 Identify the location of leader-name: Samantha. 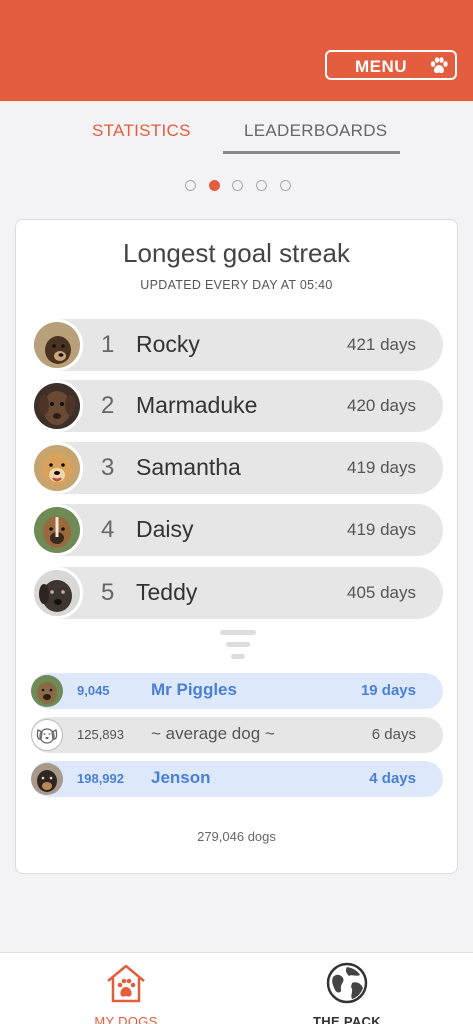
(188, 467).